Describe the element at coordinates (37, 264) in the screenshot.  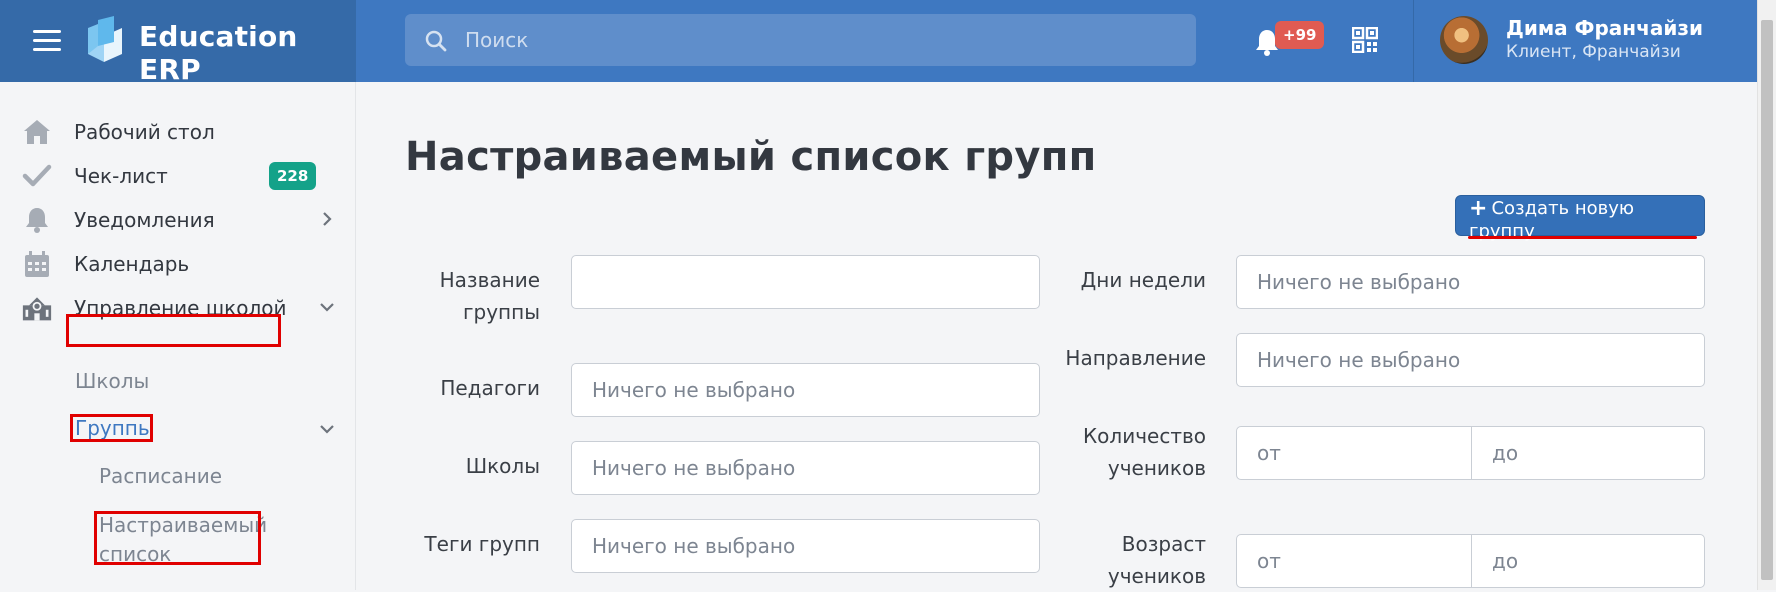
I see `calendar-icon` at that location.